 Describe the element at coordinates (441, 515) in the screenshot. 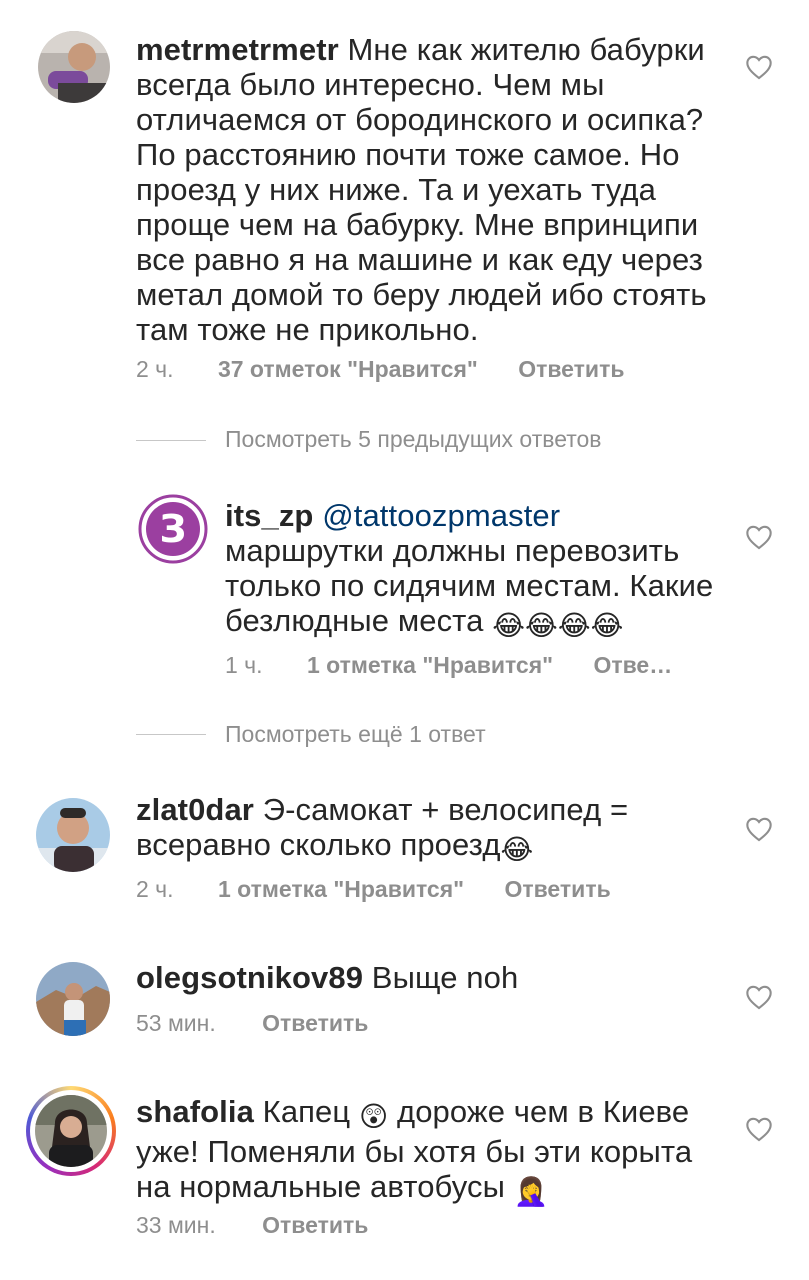

I see `mention-link: @tattoozpmaster` at that location.